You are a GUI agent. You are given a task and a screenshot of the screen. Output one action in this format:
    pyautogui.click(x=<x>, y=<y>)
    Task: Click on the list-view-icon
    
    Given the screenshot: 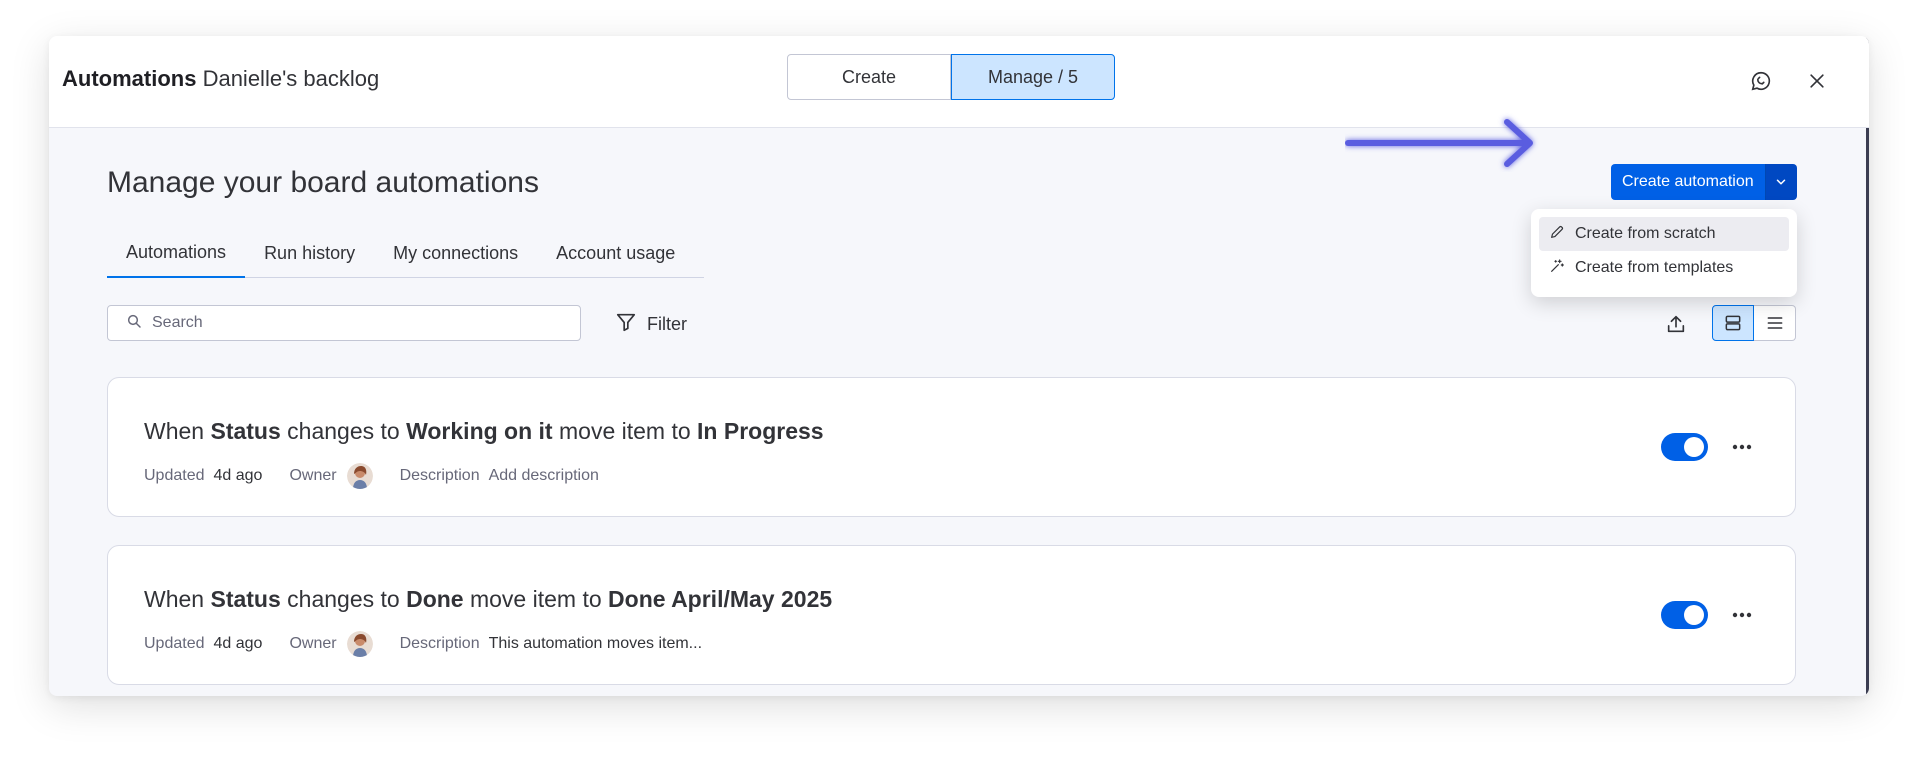 What is the action you would take?
    pyautogui.click(x=1775, y=323)
    